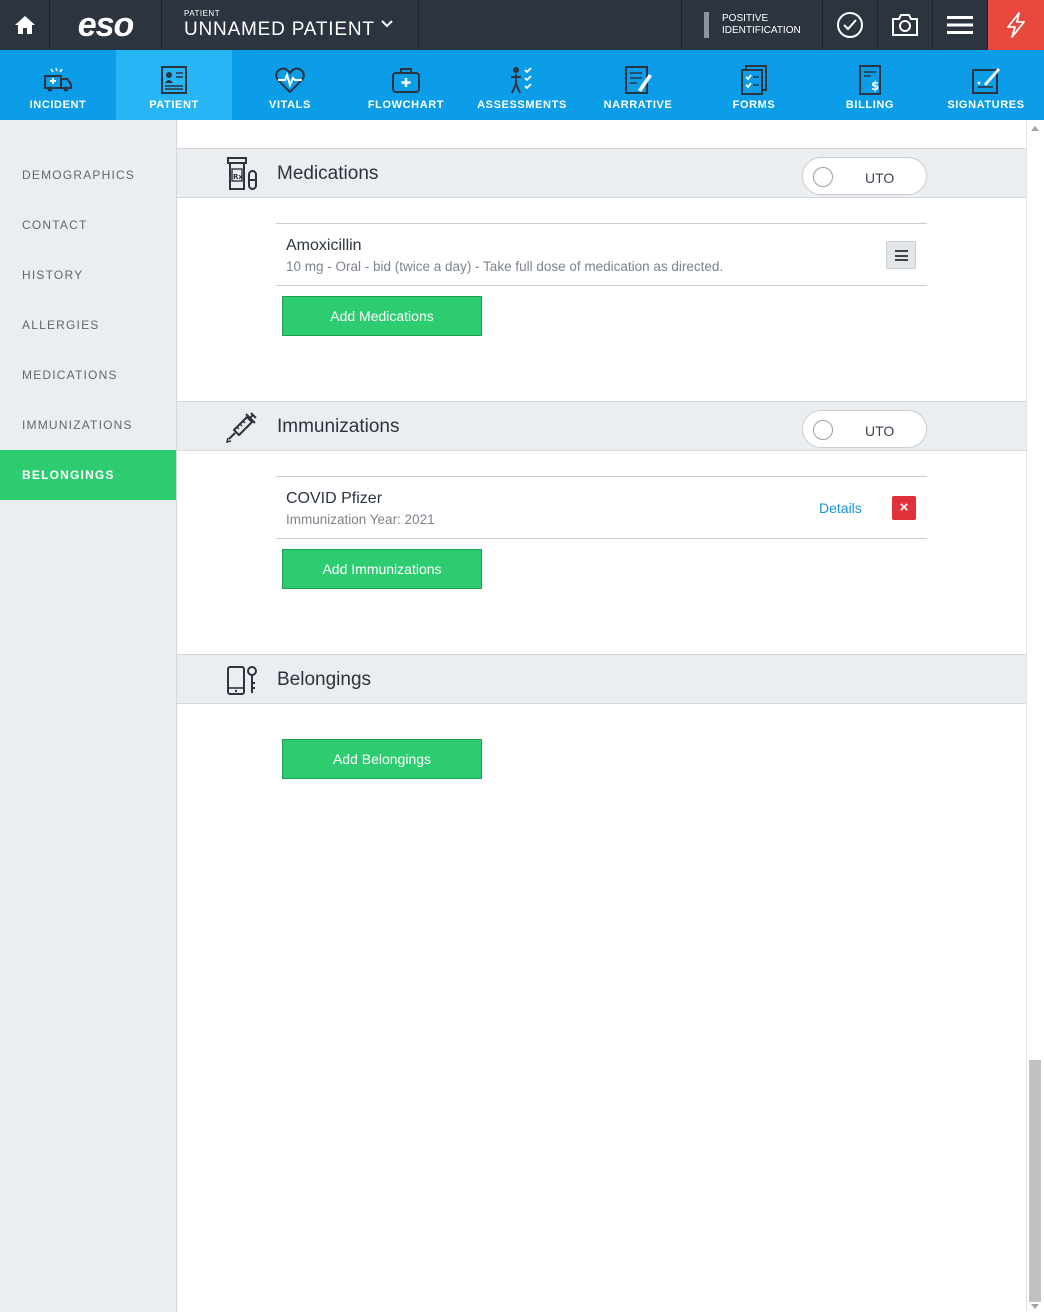 The image size is (1044, 1312). What do you see at coordinates (864, 429) in the screenshot?
I see `immunizations-uto-toggle: UTO` at bounding box center [864, 429].